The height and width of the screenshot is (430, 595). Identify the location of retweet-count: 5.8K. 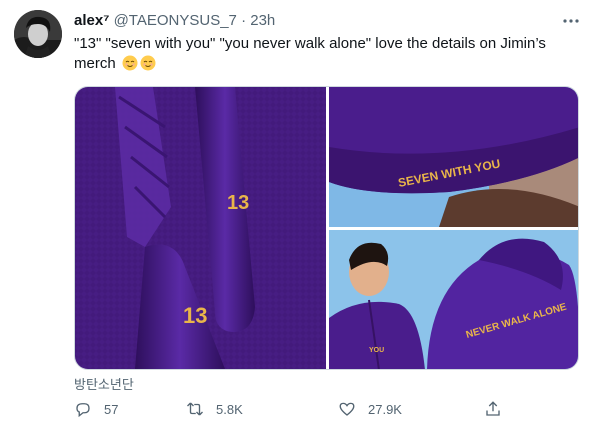
(229, 409).